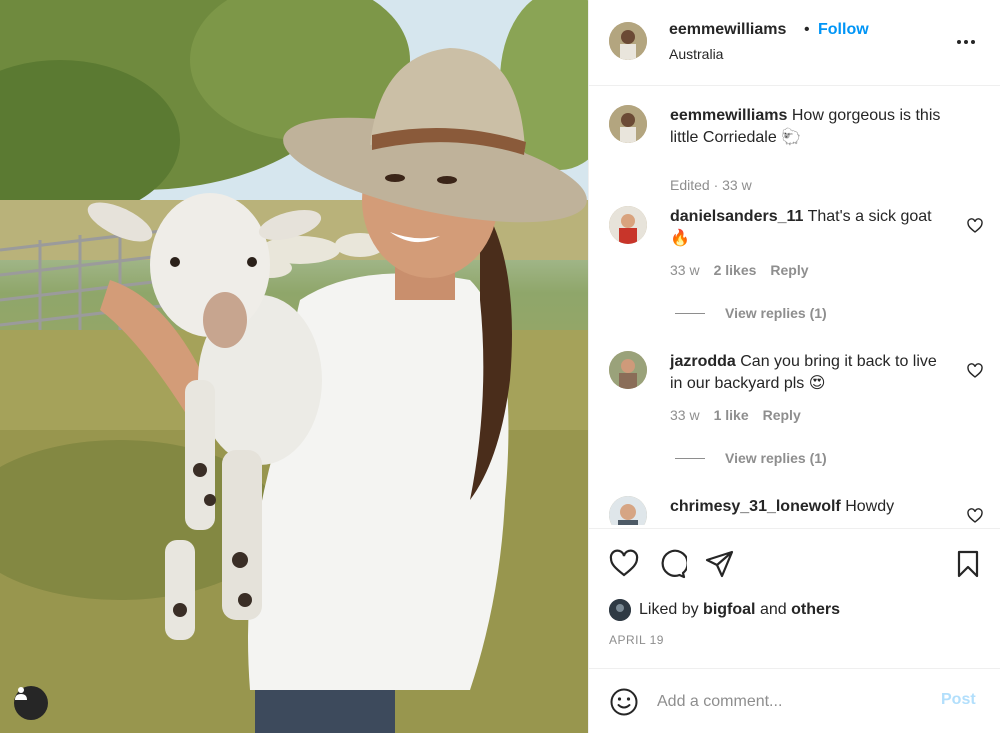 This screenshot has width=1000, height=733. I want to click on comment-username: jazrodda, so click(703, 361).